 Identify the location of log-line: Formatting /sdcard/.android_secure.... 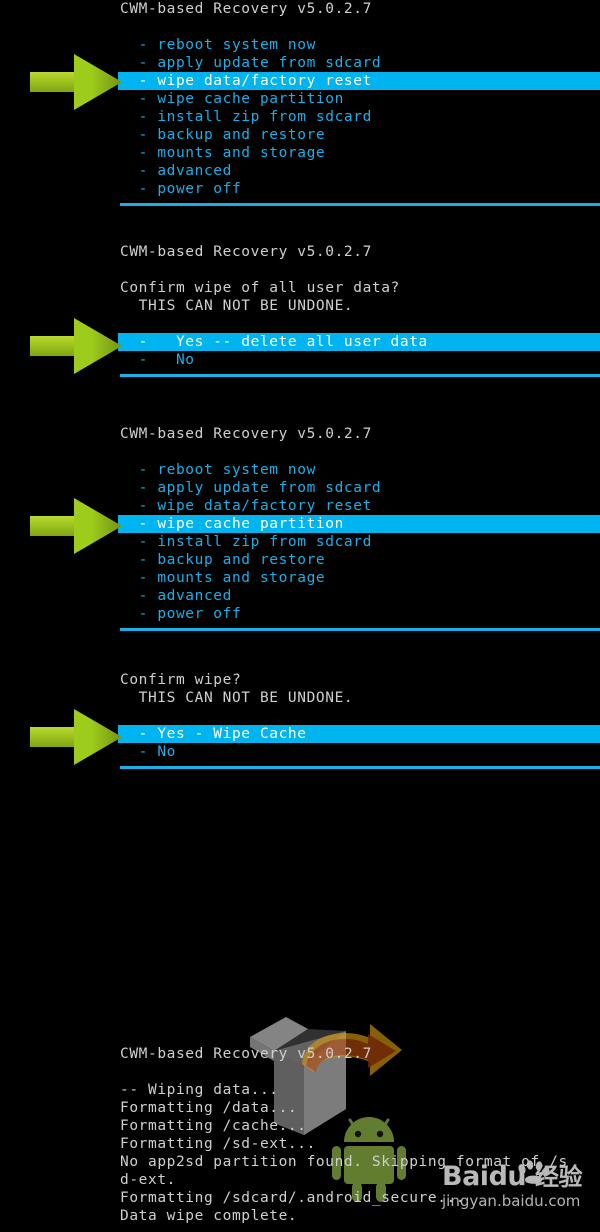
(293, 1198).